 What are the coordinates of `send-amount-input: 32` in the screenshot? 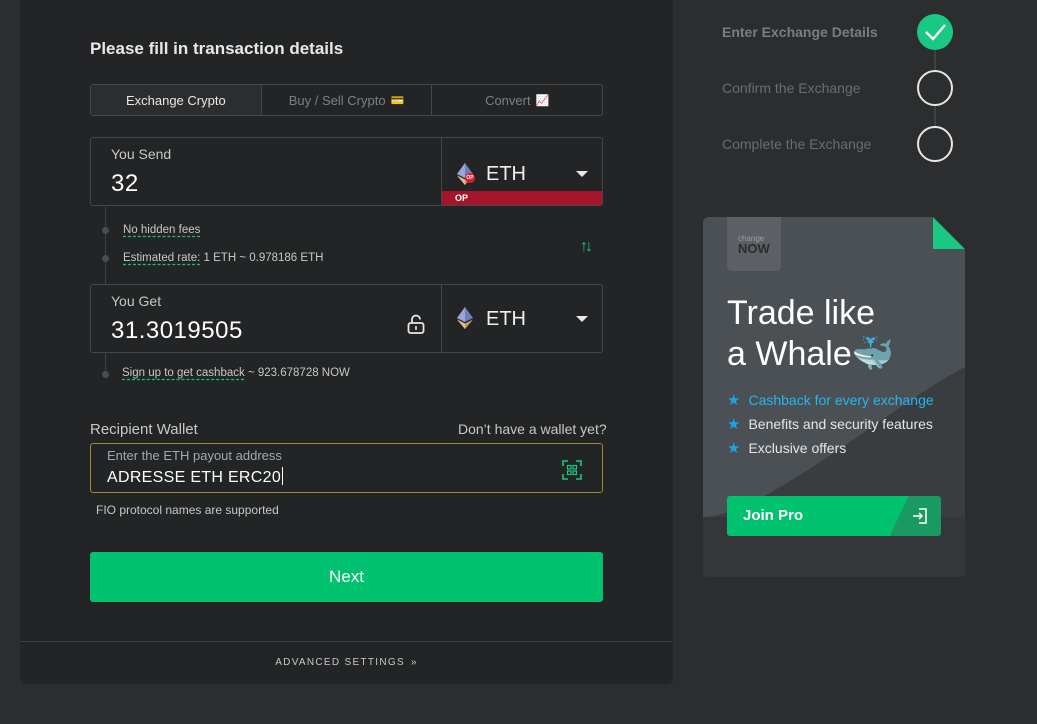 It's located at (125, 184).